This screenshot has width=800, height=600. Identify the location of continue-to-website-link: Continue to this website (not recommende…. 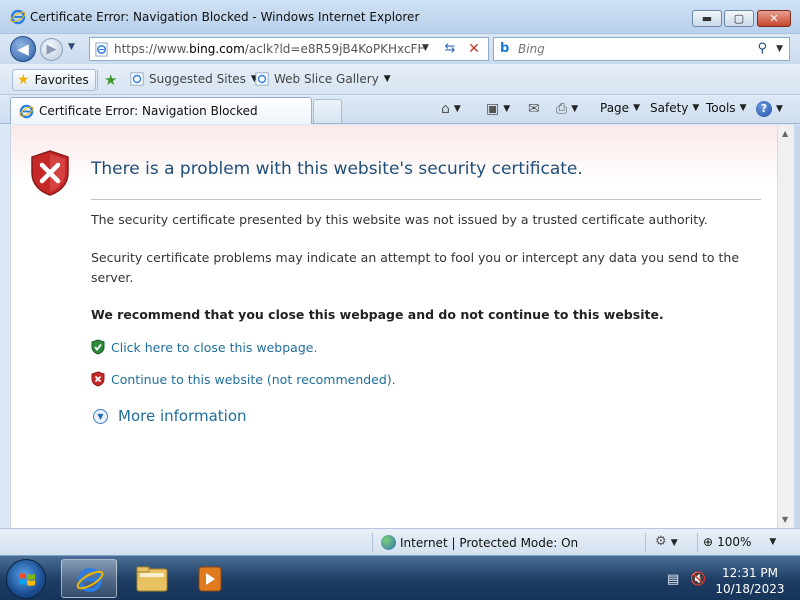
(243, 379).